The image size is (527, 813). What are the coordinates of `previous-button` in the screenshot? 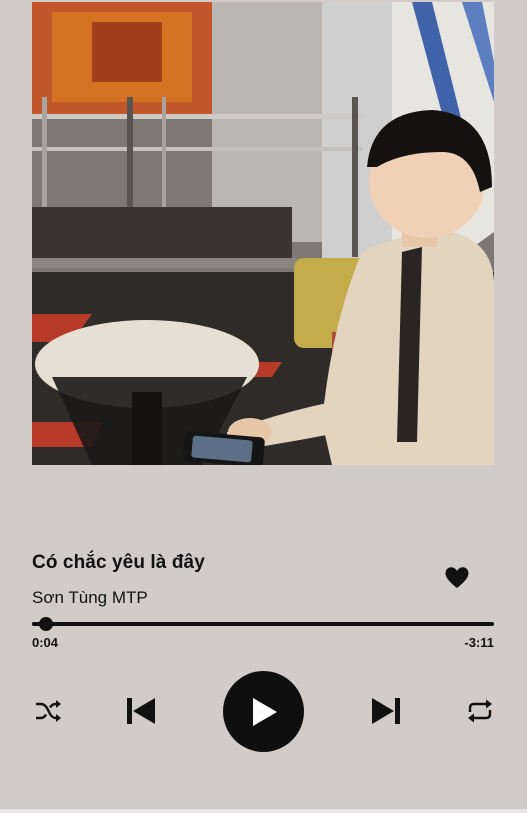 It's located at (141, 711).